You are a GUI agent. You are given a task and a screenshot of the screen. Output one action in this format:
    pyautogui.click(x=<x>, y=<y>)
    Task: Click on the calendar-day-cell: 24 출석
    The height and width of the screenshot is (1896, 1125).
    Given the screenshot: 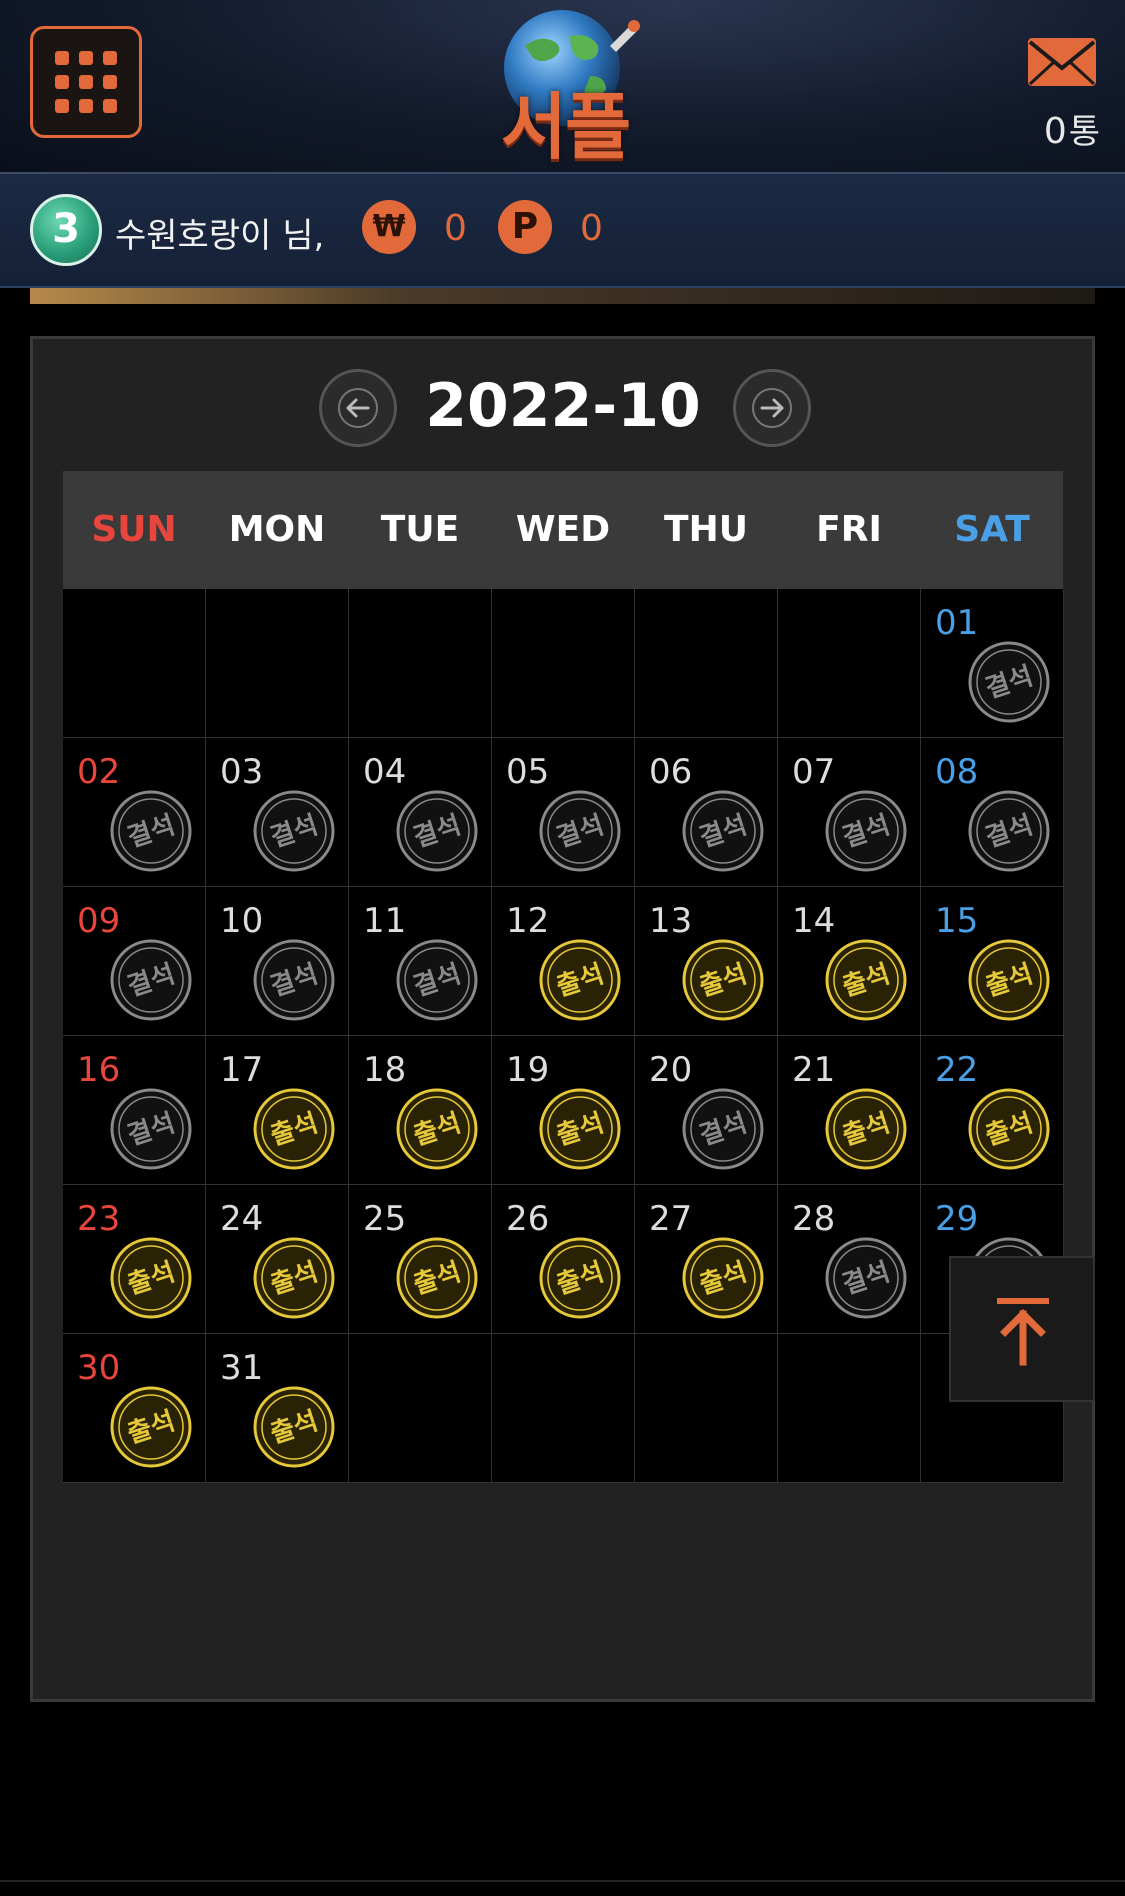 What is the action you would take?
    pyautogui.click(x=277, y=1259)
    